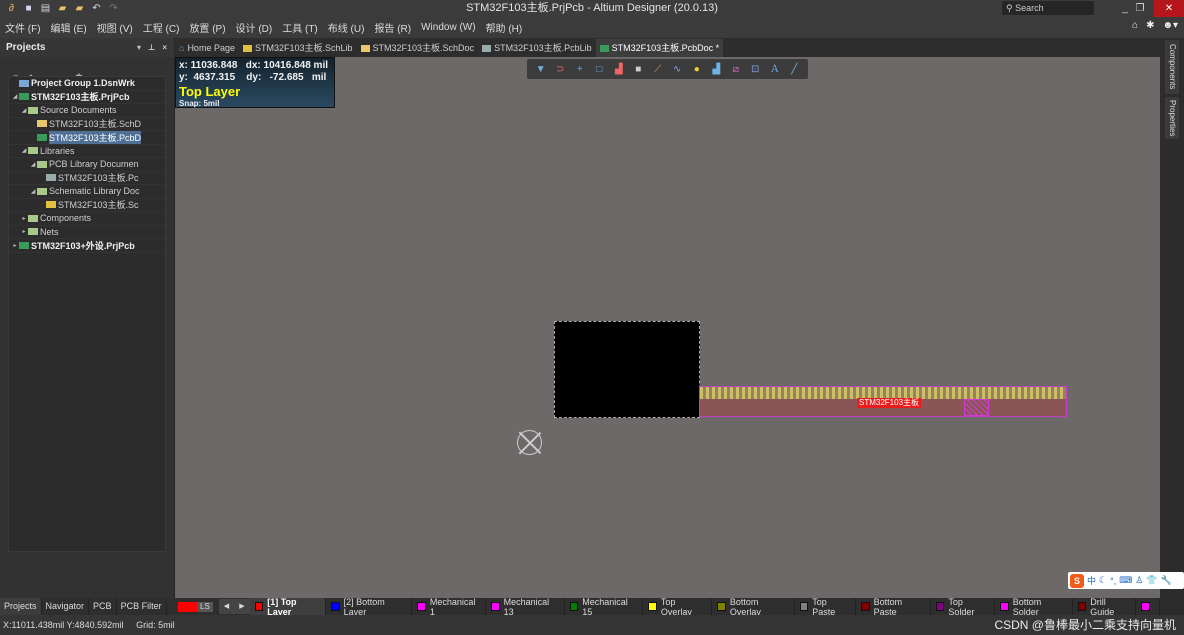  I want to click on tab-schlib: STM32F103主板.SchLib, so click(298, 48).